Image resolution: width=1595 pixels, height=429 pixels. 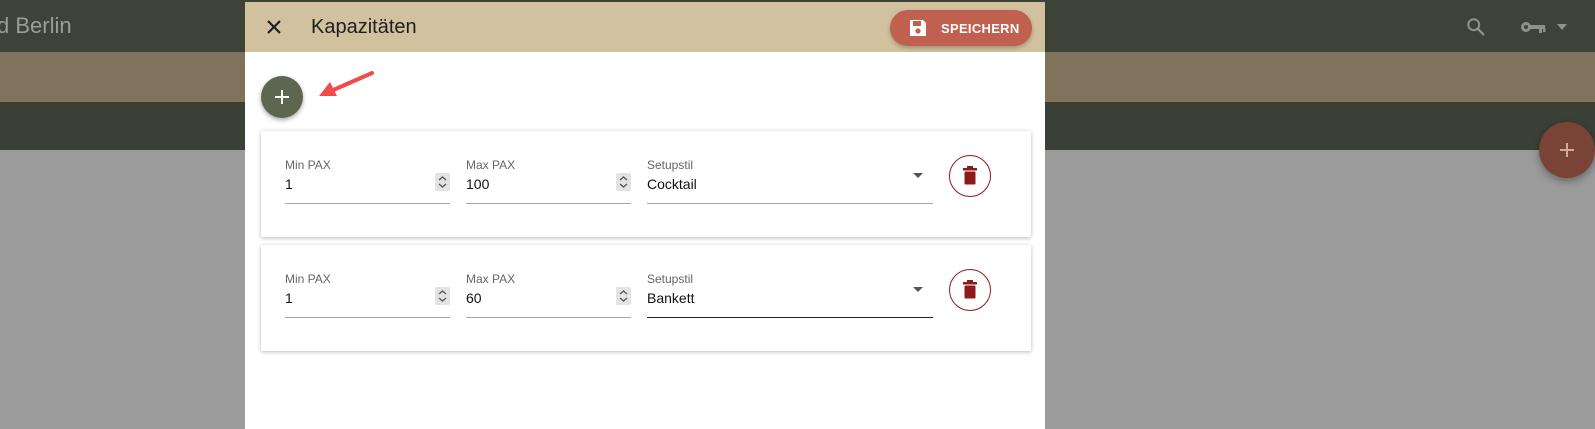 What do you see at coordinates (477, 184) in the screenshot?
I see `max-pax-value: 100` at bounding box center [477, 184].